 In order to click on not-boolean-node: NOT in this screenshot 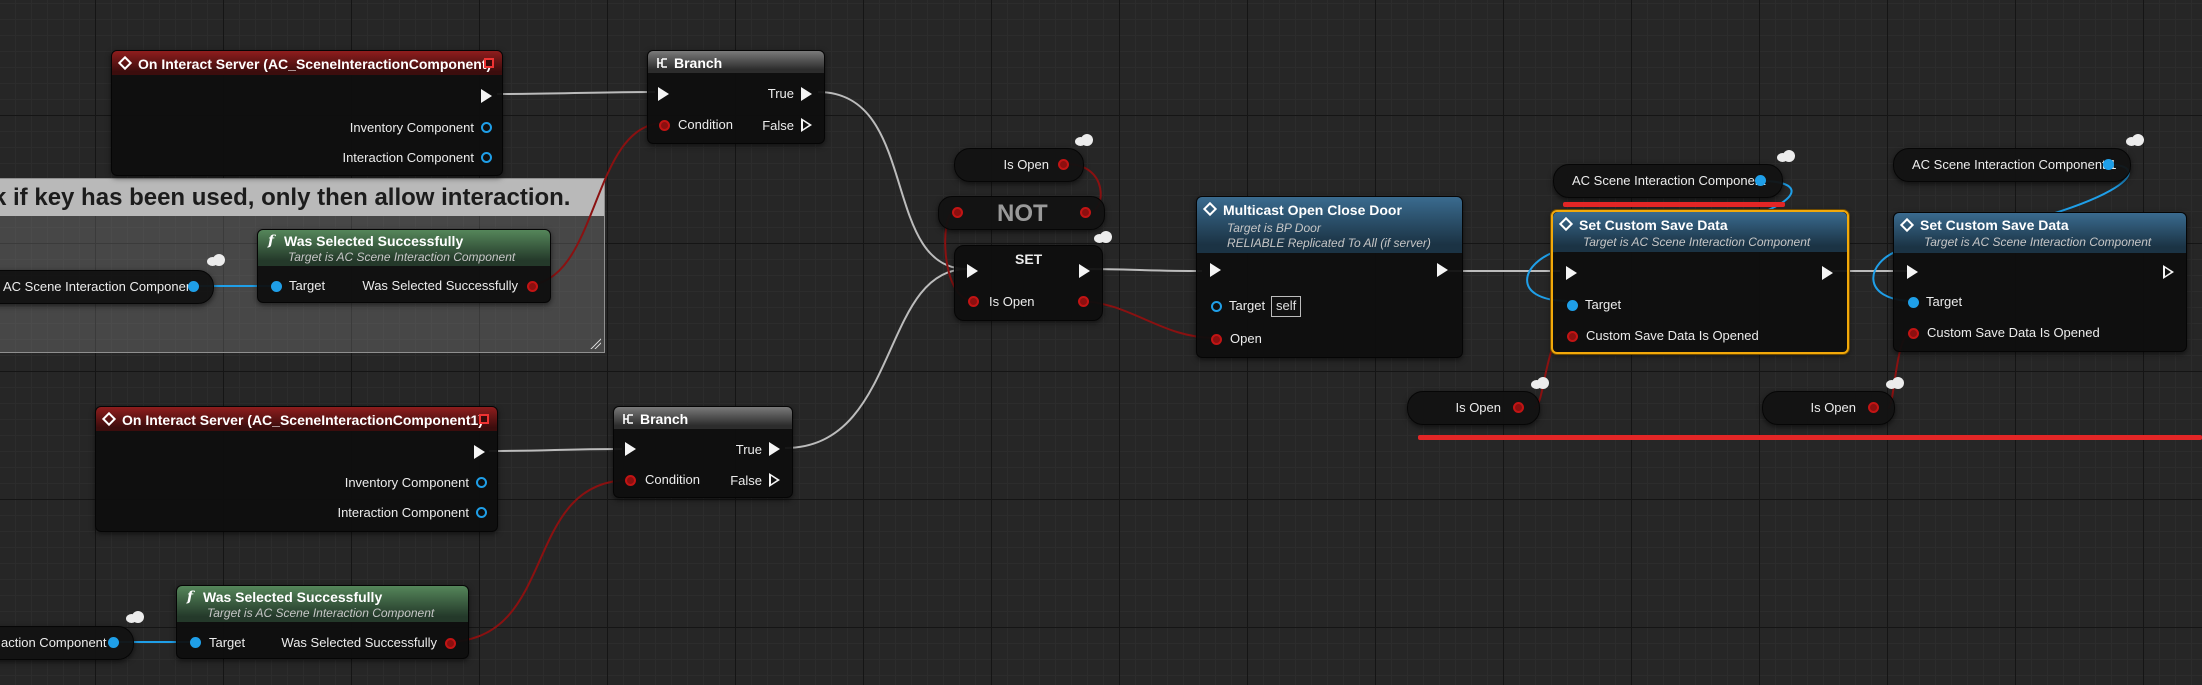, I will do `click(1021, 213)`.